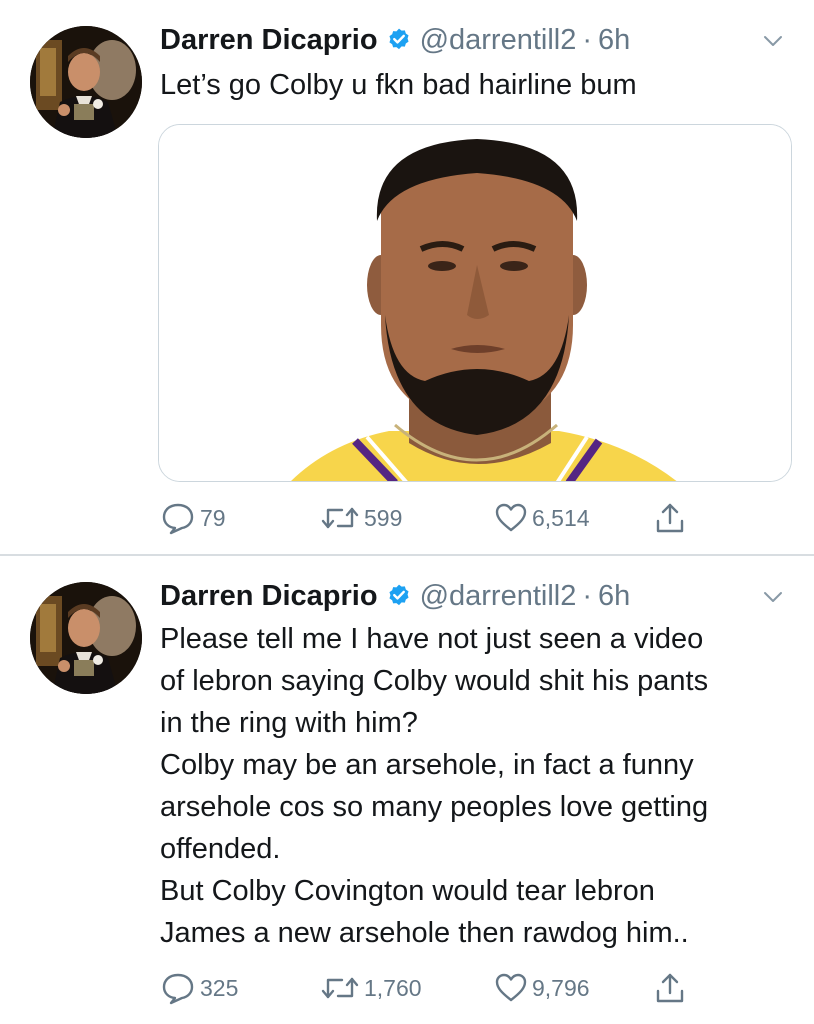 The image size is (814, 1024). Describe the element at coordinates (424, 933) in the screenshot. I see `tweet-text-line: James a new arsehole then rawdog him..` at that location.